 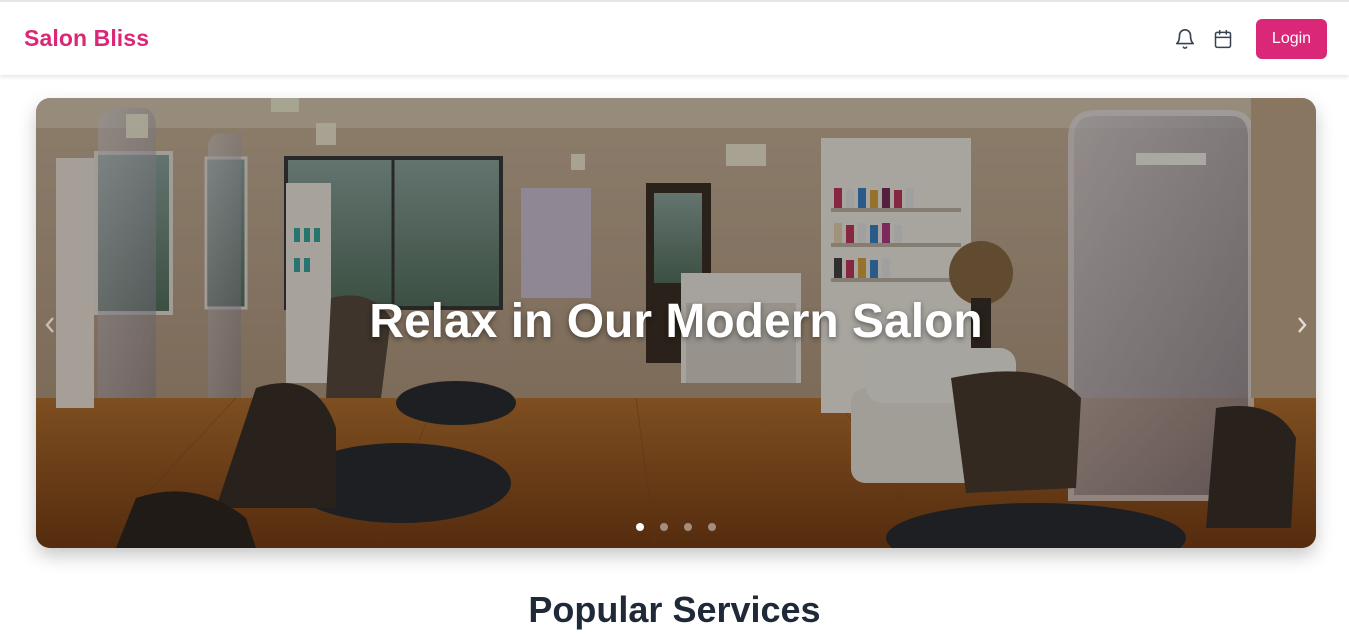 What do you see at coordinates (50, 325) in the screenshot?
I see `carousel-prev-arrow-icon` at bounding box center [50, 325].